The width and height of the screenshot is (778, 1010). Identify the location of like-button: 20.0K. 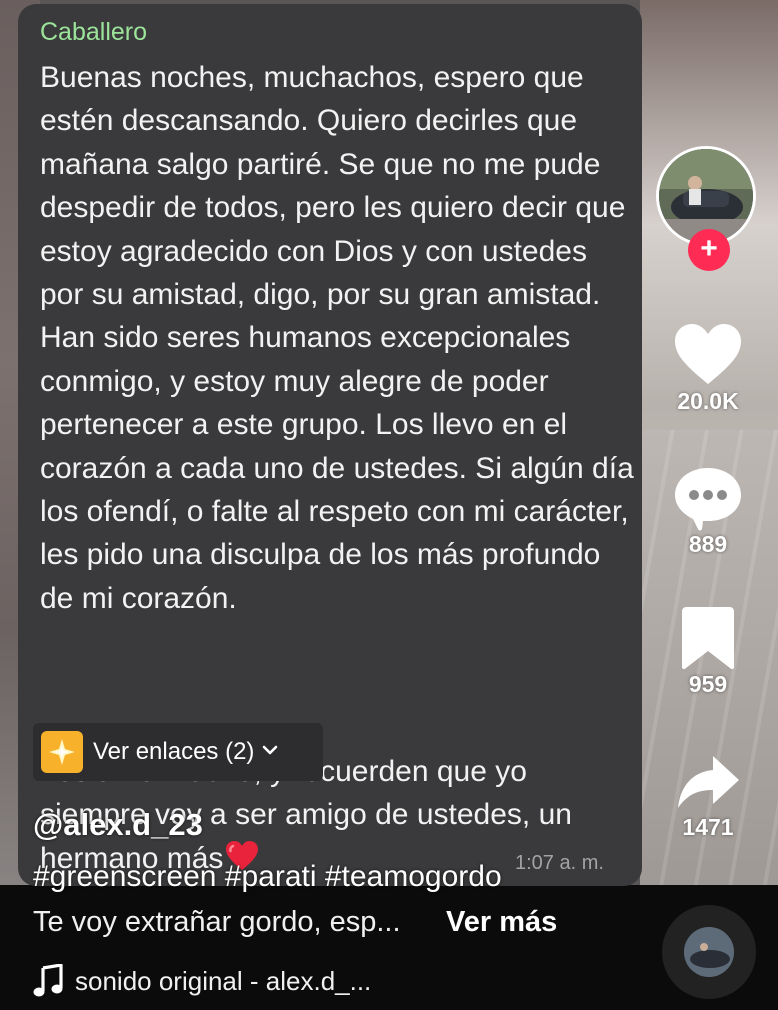
(708, 368).